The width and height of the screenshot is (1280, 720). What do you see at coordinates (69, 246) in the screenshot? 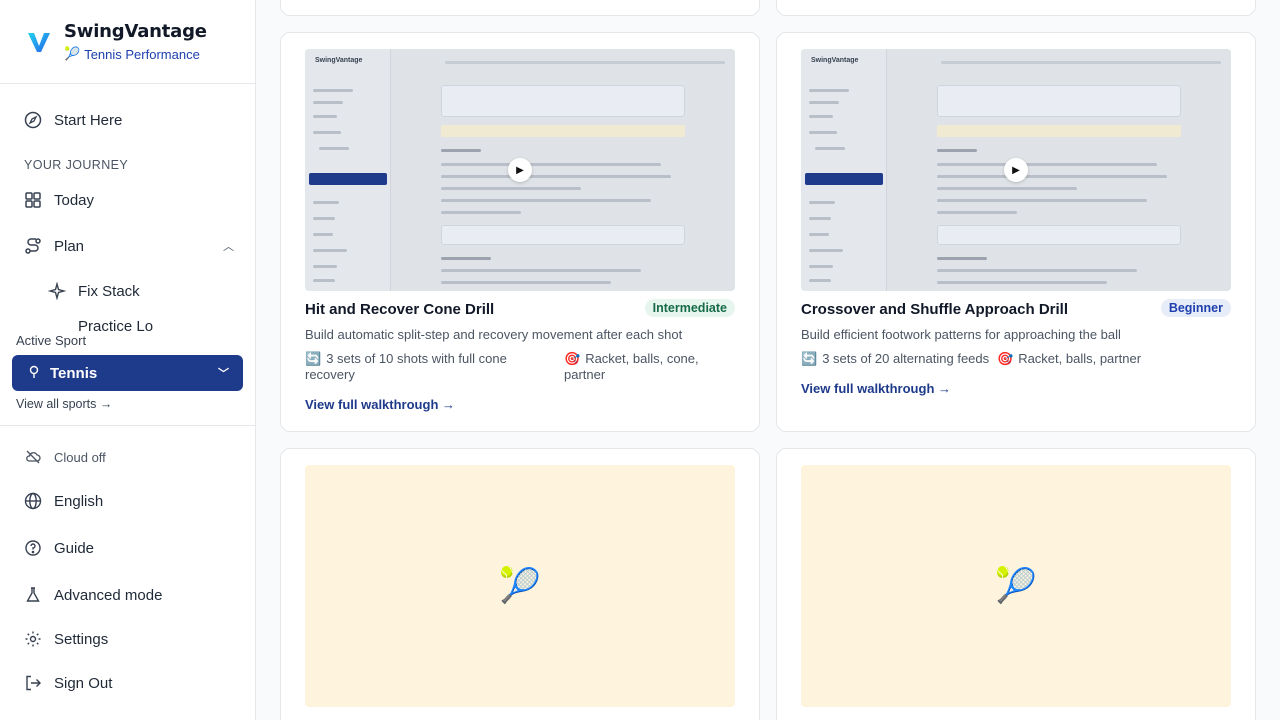
I see `nav-plan-label: Plan` at bounding box center [69, 246].